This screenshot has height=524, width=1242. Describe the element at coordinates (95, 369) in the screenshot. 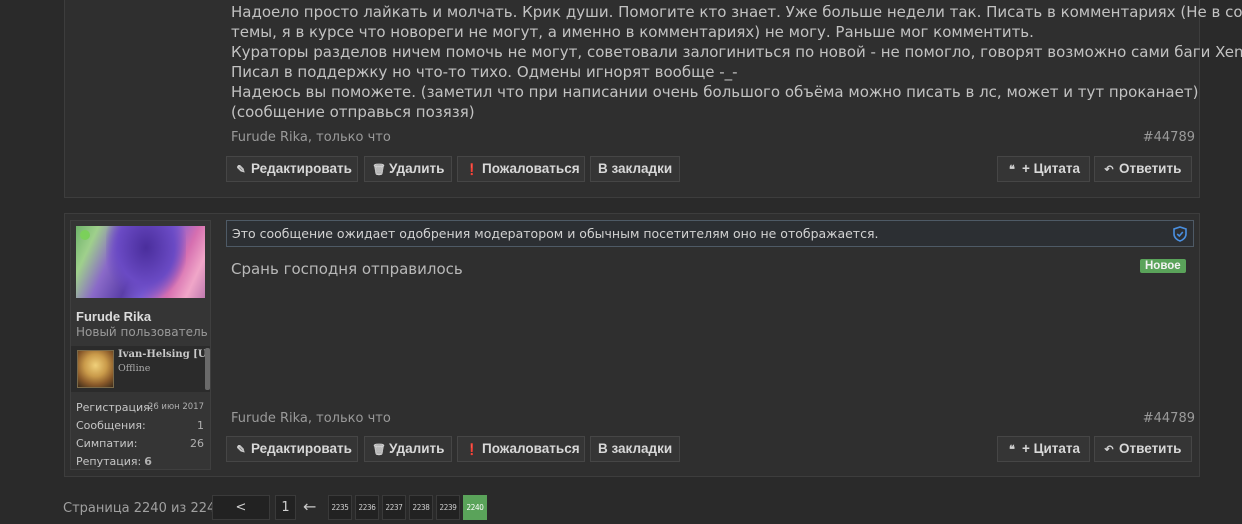

I see `mini-avatar` at that location.